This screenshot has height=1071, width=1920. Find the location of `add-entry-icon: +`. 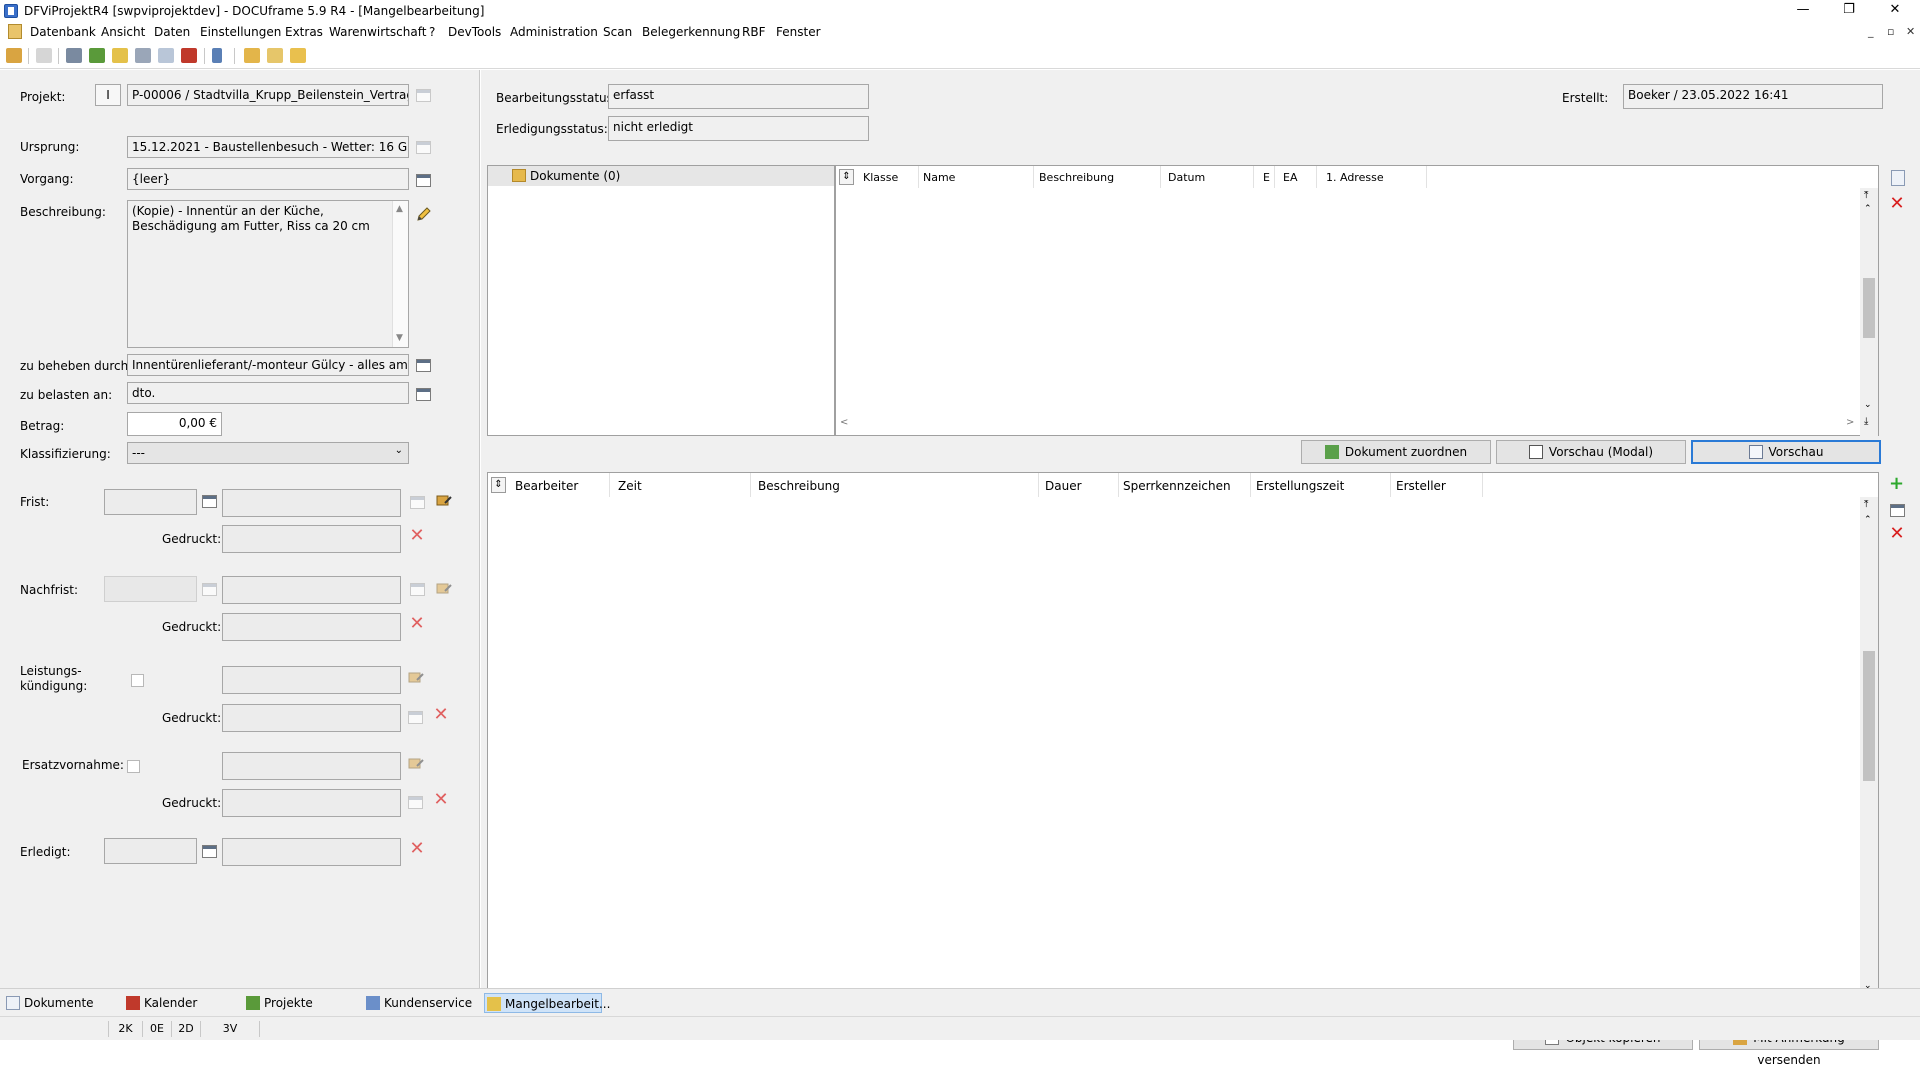

add-entry-icon: + is located at coordinates (1896, 484).